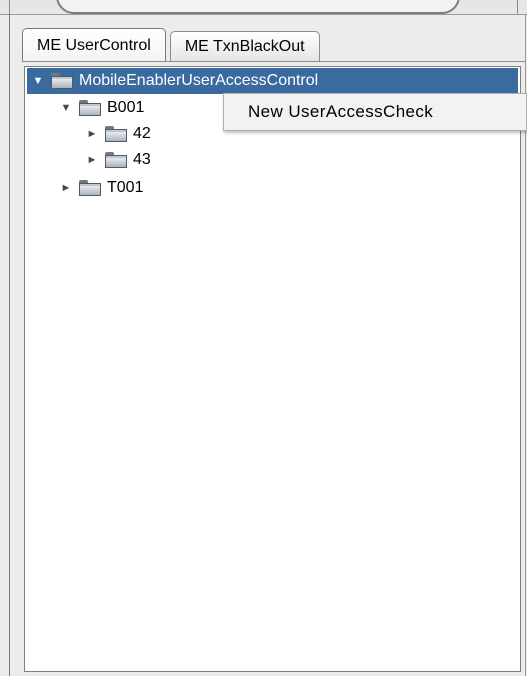  Describe the element at coordinates (142, 133) in the screenshot. I see `tree-node-label: 42` at that location.